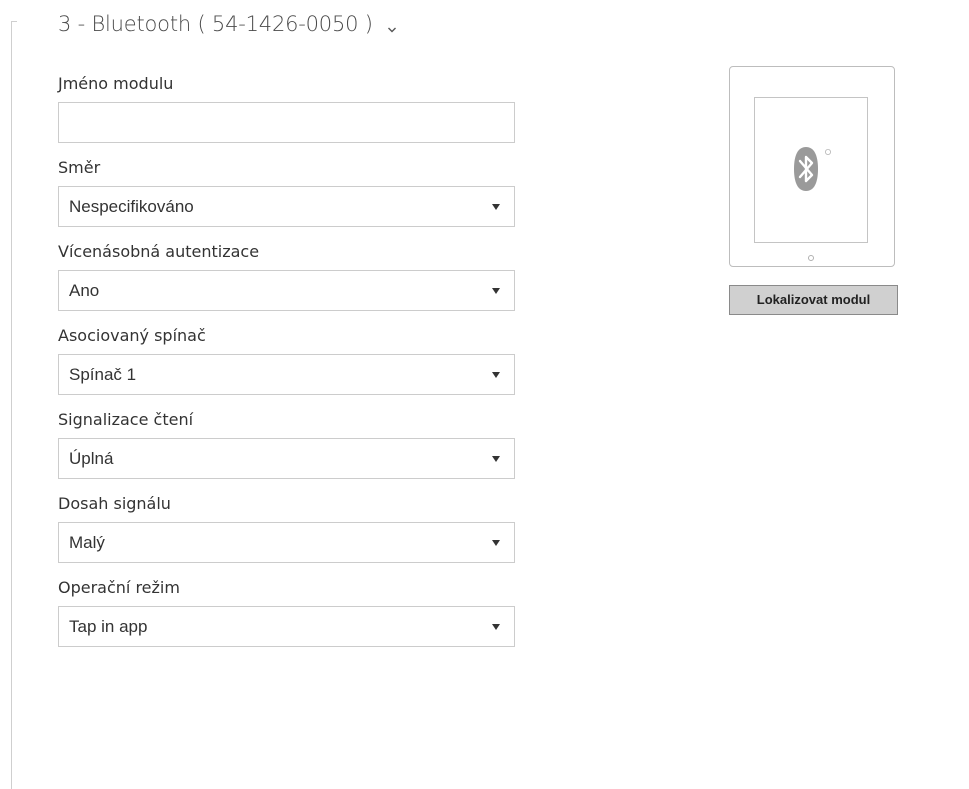 The width and height of the screenshot is (969, 789). Describe the element at coordinates (126, 419) in the screenshot. I see `read-signalling-label: Signalizace čtení` at that location.